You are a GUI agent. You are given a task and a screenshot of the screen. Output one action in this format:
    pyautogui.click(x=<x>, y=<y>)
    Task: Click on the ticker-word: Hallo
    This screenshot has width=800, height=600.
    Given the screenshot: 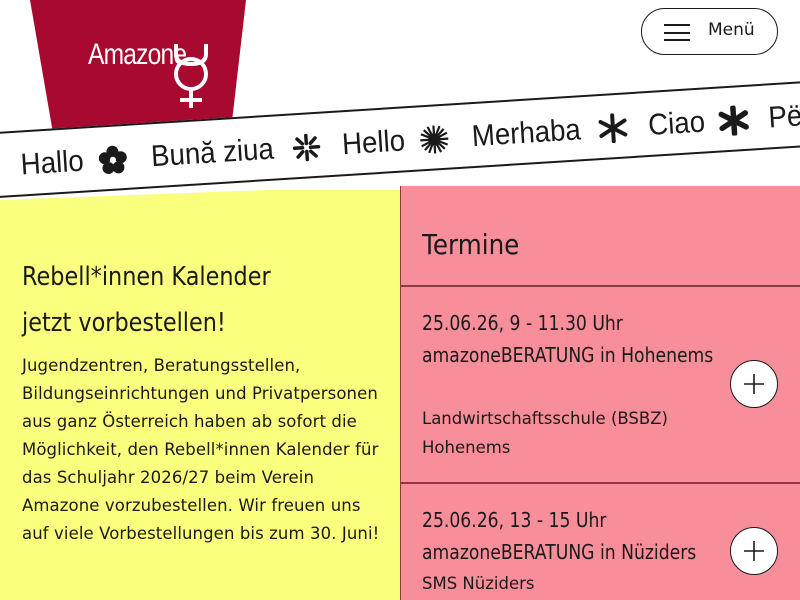 What is the action you would take?
    pyautogui.click(x=52, y=163)
    